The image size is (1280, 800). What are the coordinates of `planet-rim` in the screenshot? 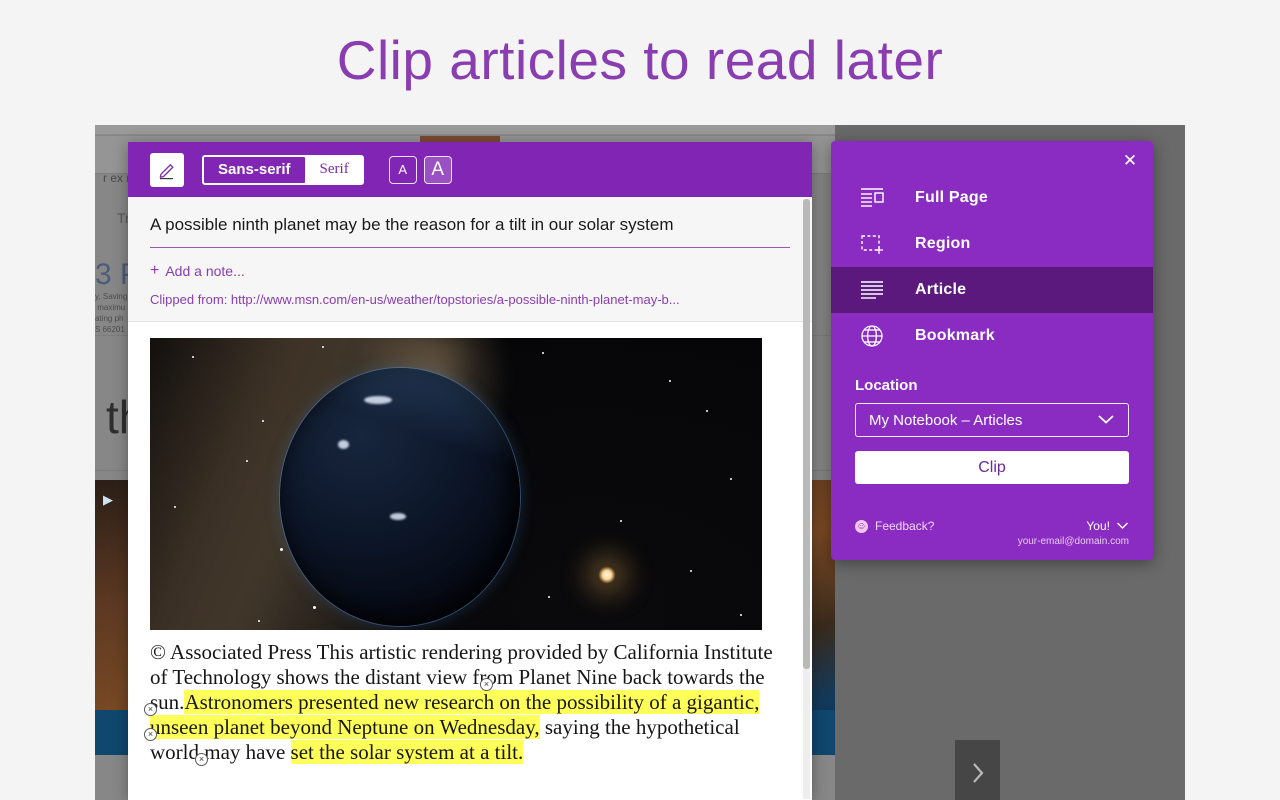 It's located at (400, 497).